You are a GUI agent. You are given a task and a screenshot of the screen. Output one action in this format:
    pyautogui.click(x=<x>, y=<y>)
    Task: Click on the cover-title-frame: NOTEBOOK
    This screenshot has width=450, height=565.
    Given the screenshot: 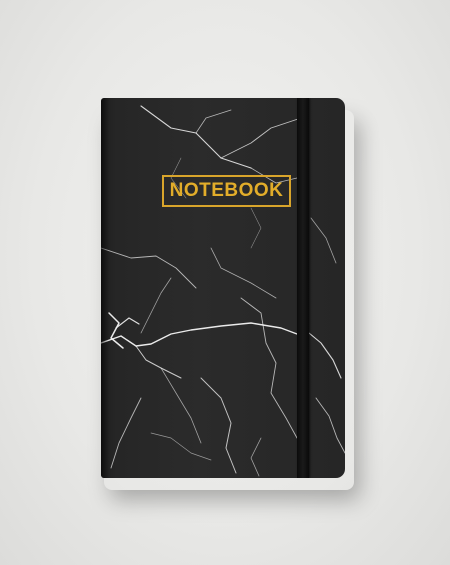 What is the action you would take?
    pyautogui.click(x=226, y=191)
    